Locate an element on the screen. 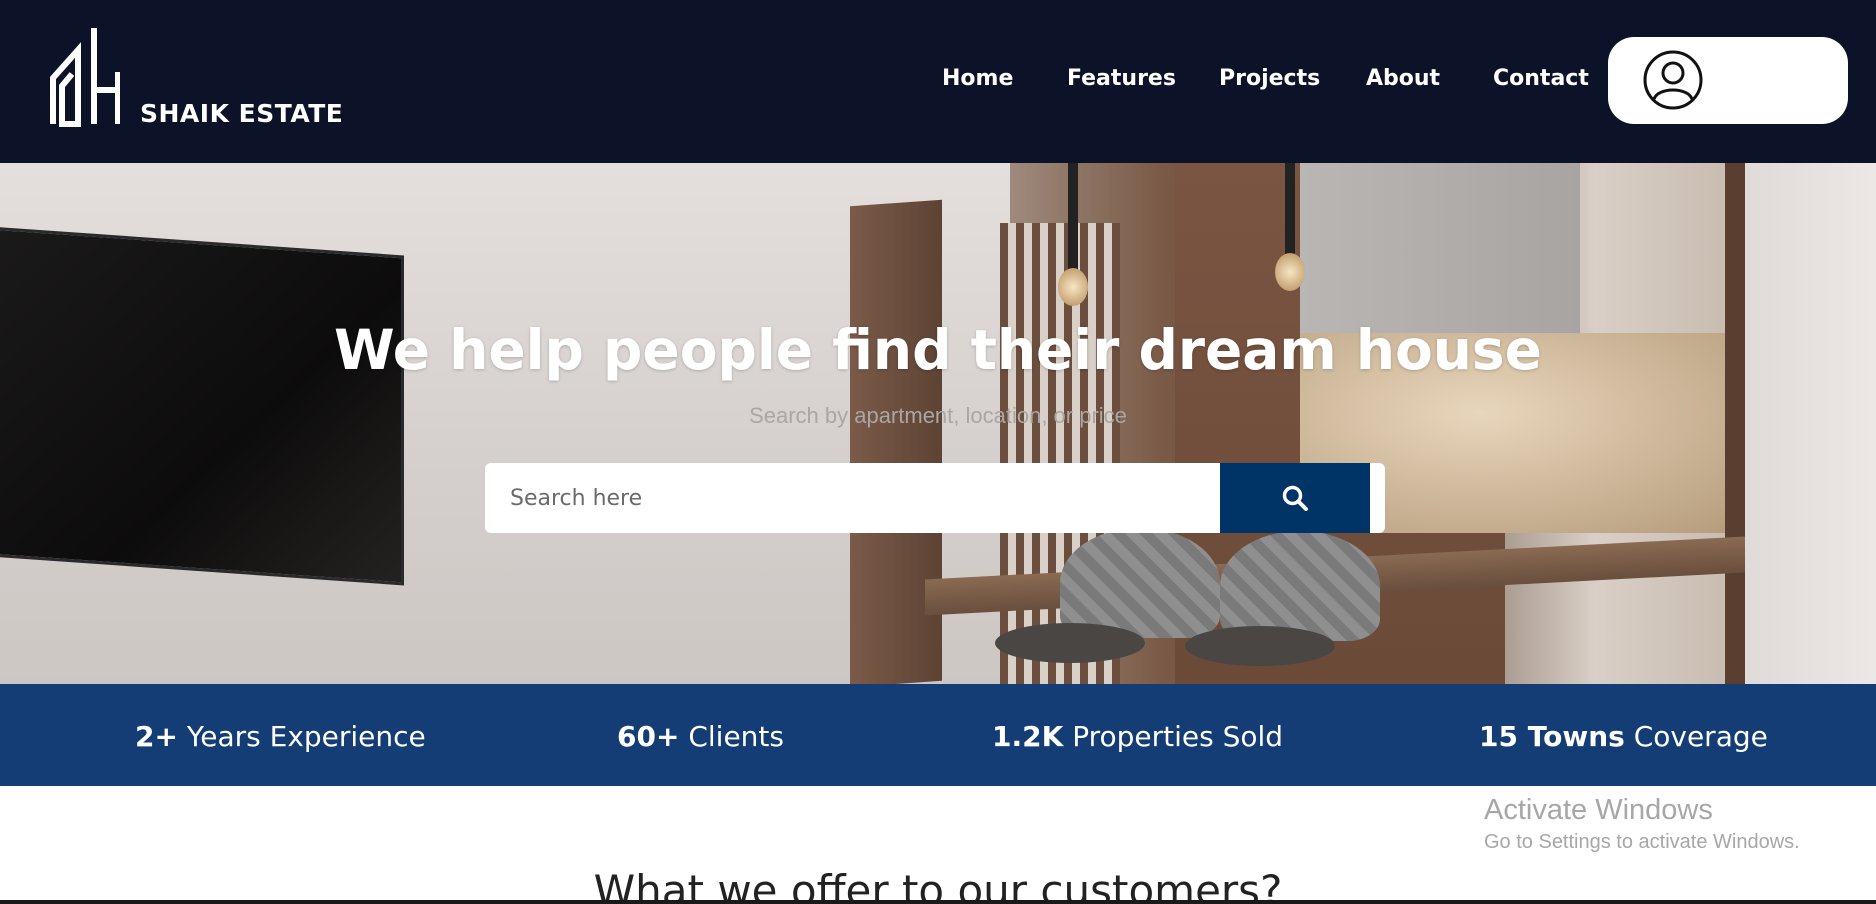 This screenshot has height=904, width=1876. nav-contact: Contact is located at coordinates (1541, 78).